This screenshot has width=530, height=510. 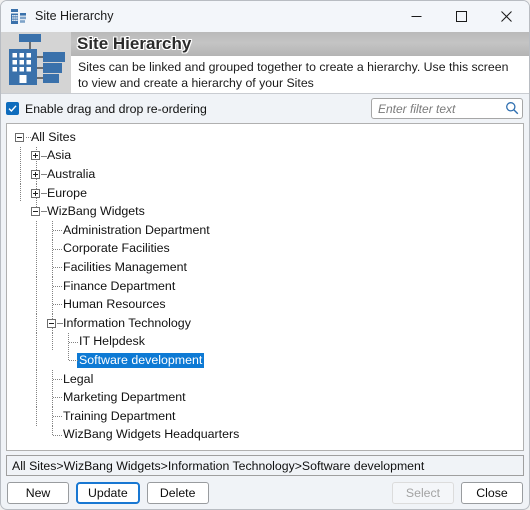 What do you see at coordinates (268, 193) in the screenshot?
I see `tree-node: Europe` at bounding box center [268, 193].